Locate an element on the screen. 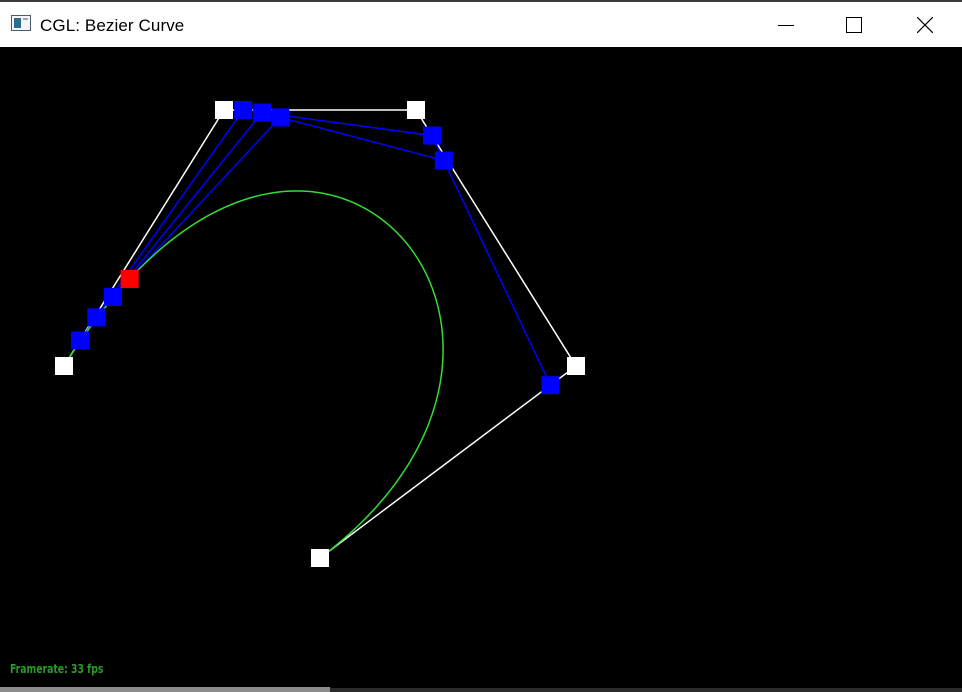 Image resolution: width=962 pixels, height=692 pixels. curve-point is located at coordinates (129, 278).